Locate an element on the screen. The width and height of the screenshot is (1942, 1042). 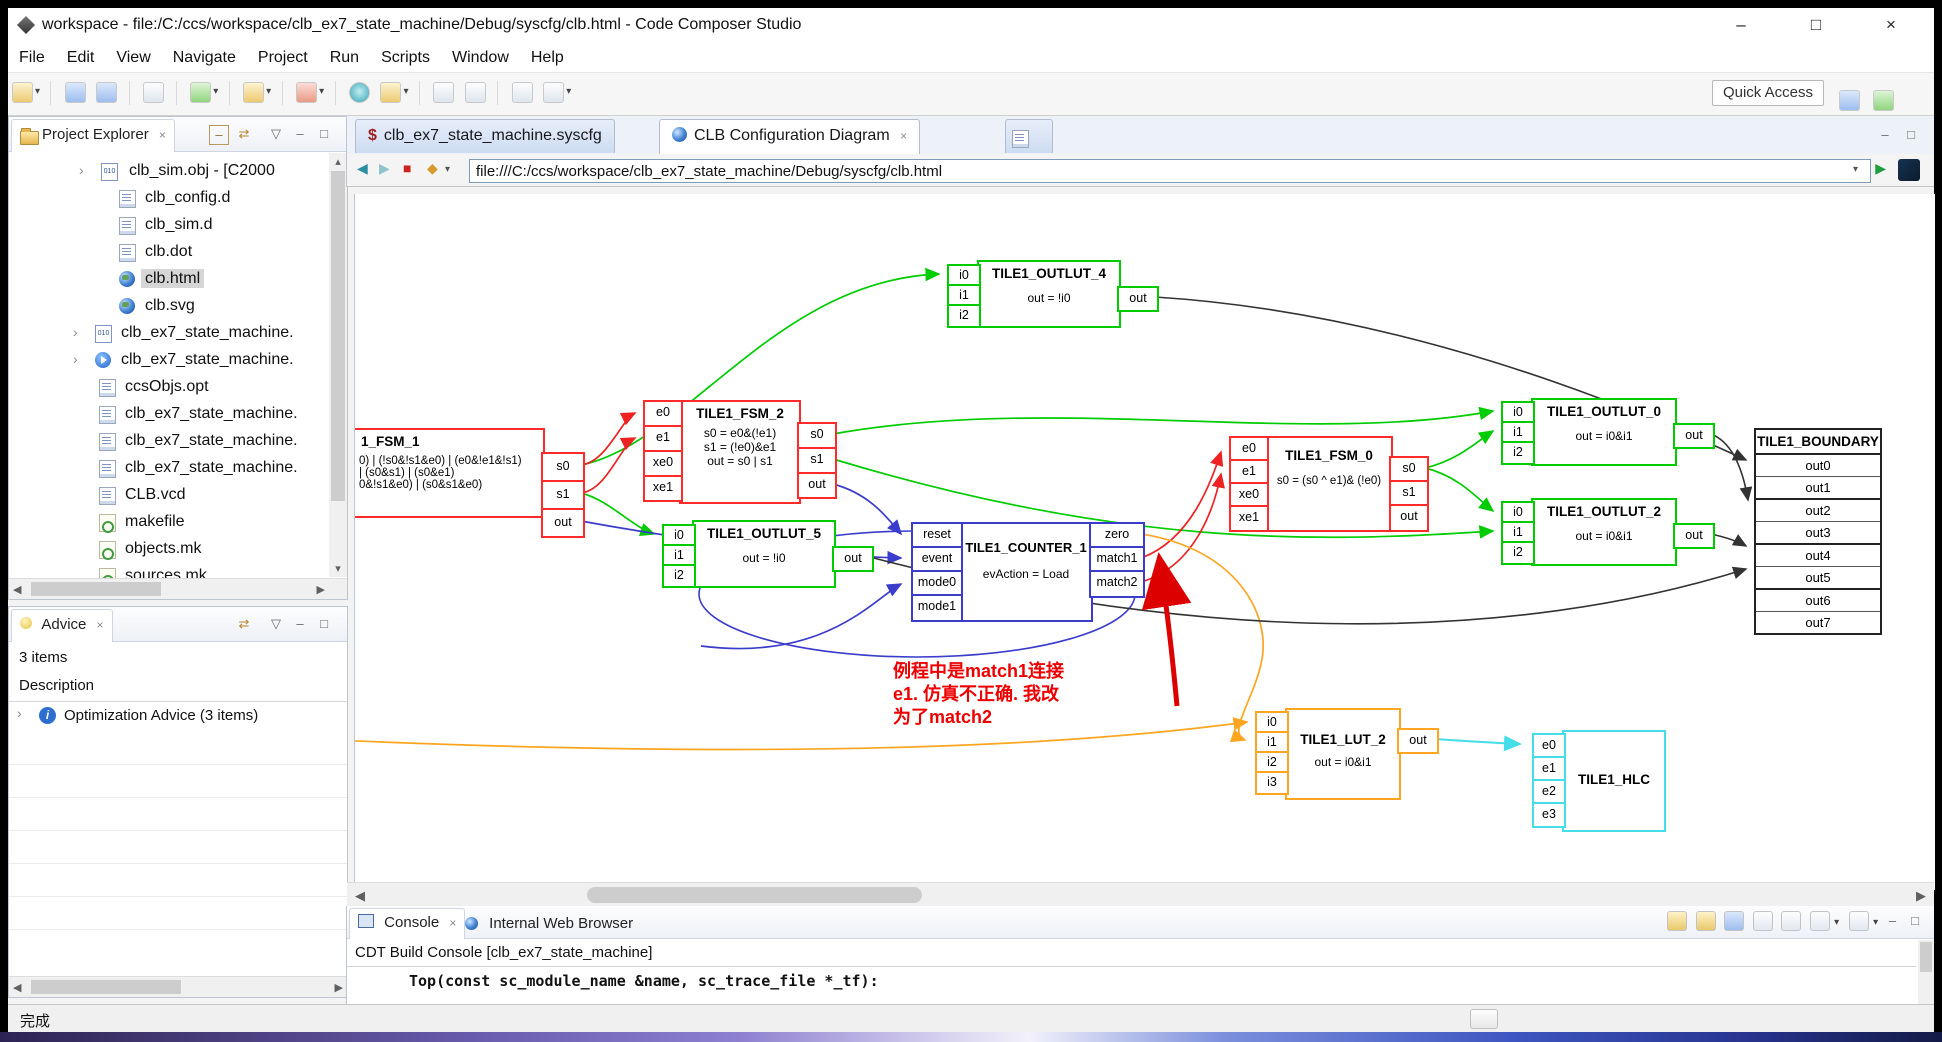
tree-item: clb_sim.d is located at coordinates (169, 224).